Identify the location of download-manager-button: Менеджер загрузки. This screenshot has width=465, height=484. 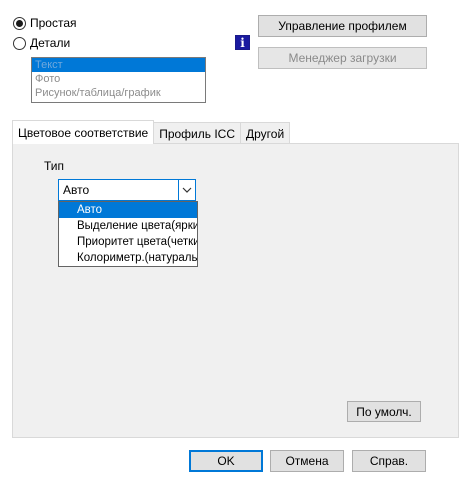
(342, 58).